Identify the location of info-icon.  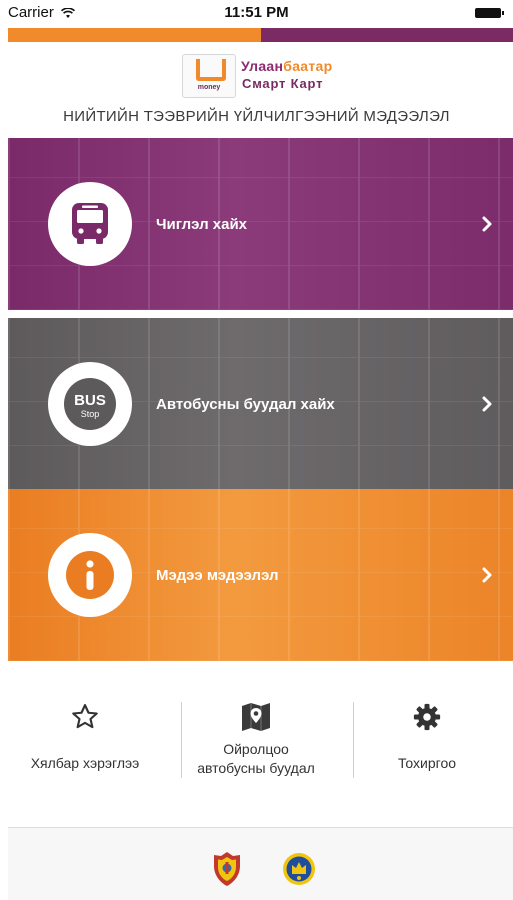
(90, 575).